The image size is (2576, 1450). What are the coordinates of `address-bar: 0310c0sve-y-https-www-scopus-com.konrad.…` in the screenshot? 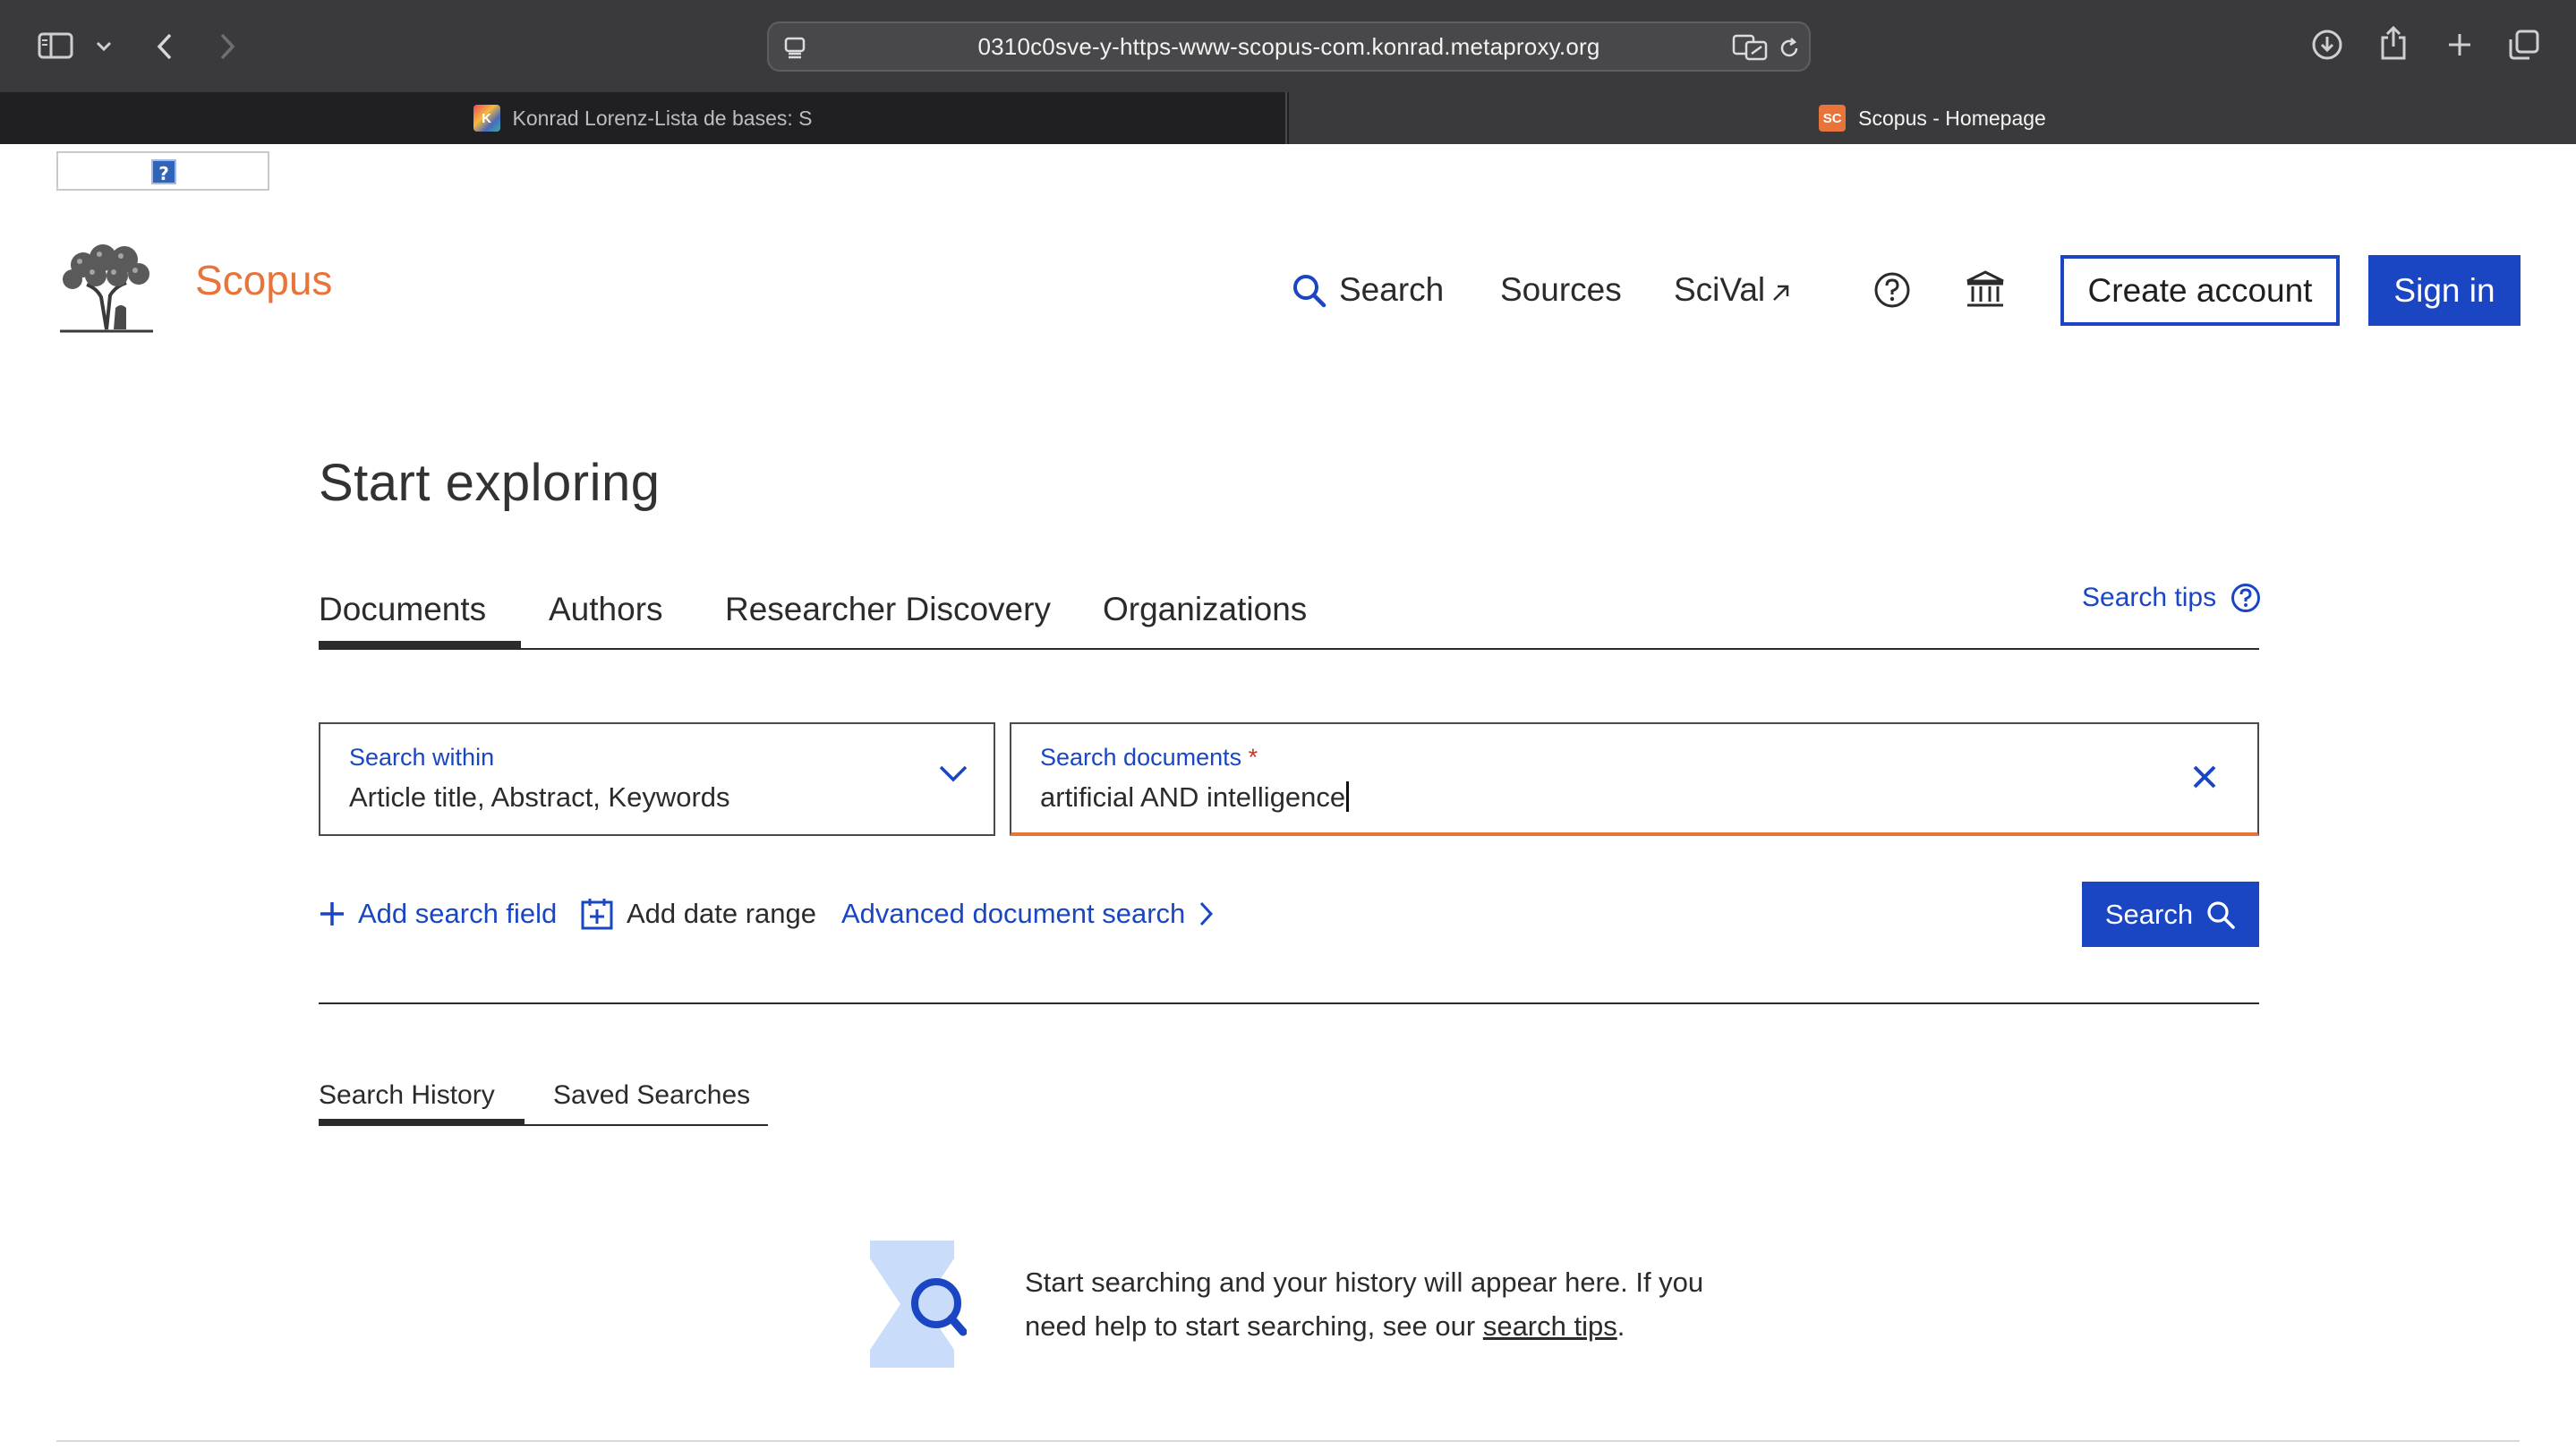 It's located at (1289, 46).